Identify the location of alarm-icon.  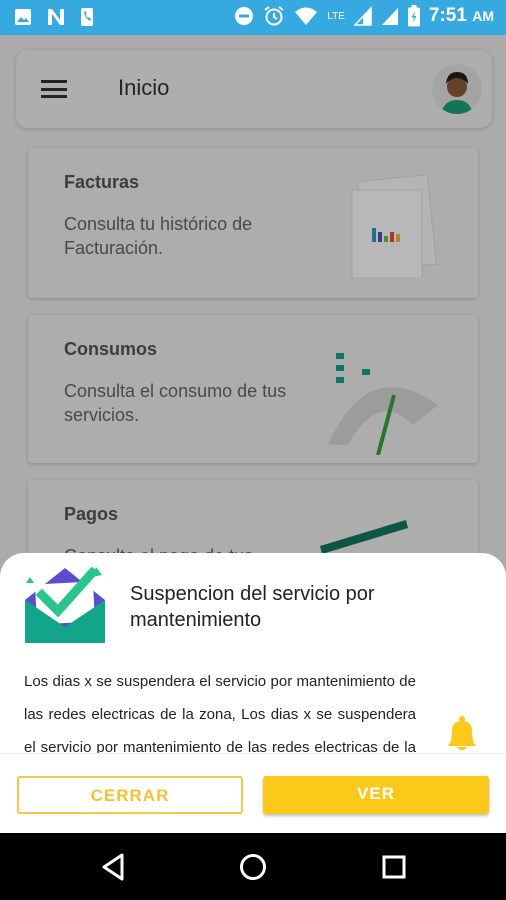
(274, 16).